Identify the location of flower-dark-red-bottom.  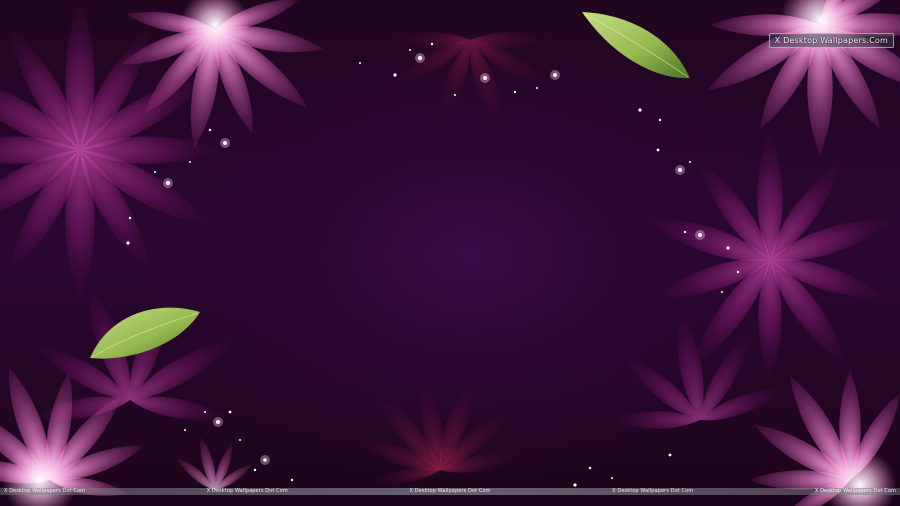
(436, 430).